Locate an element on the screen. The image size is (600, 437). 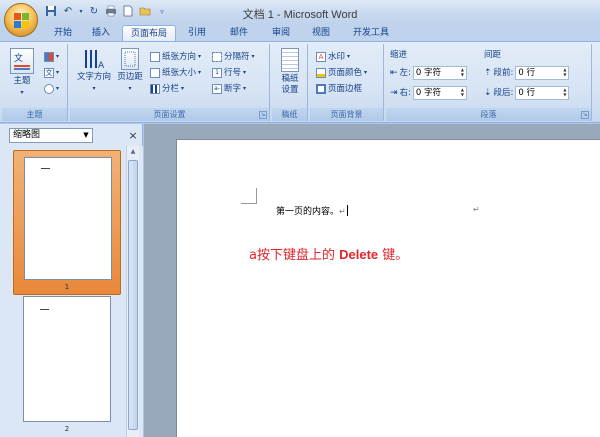
spacing-before-icon: ⇡ is located at coordinates (488, 73).